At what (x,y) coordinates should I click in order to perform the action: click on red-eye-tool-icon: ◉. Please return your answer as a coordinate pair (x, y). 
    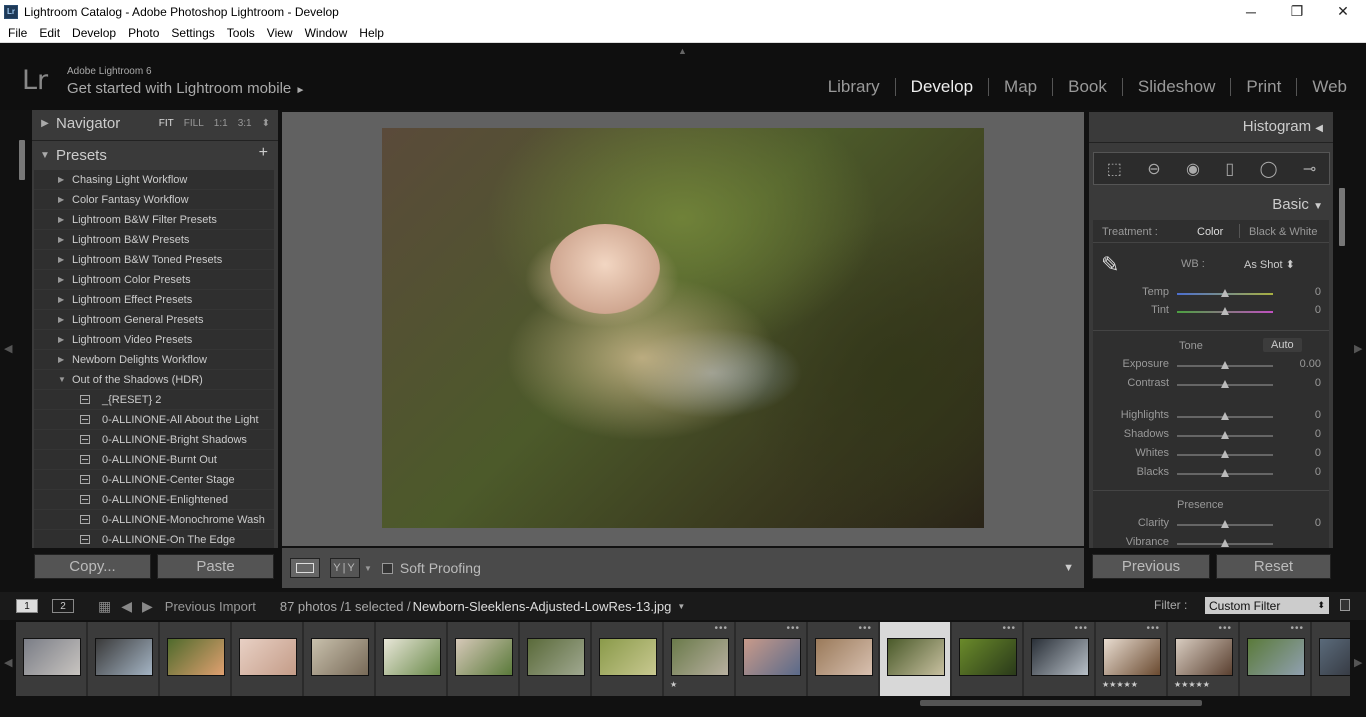
    Looking at the image, I should click on (1193, 169).